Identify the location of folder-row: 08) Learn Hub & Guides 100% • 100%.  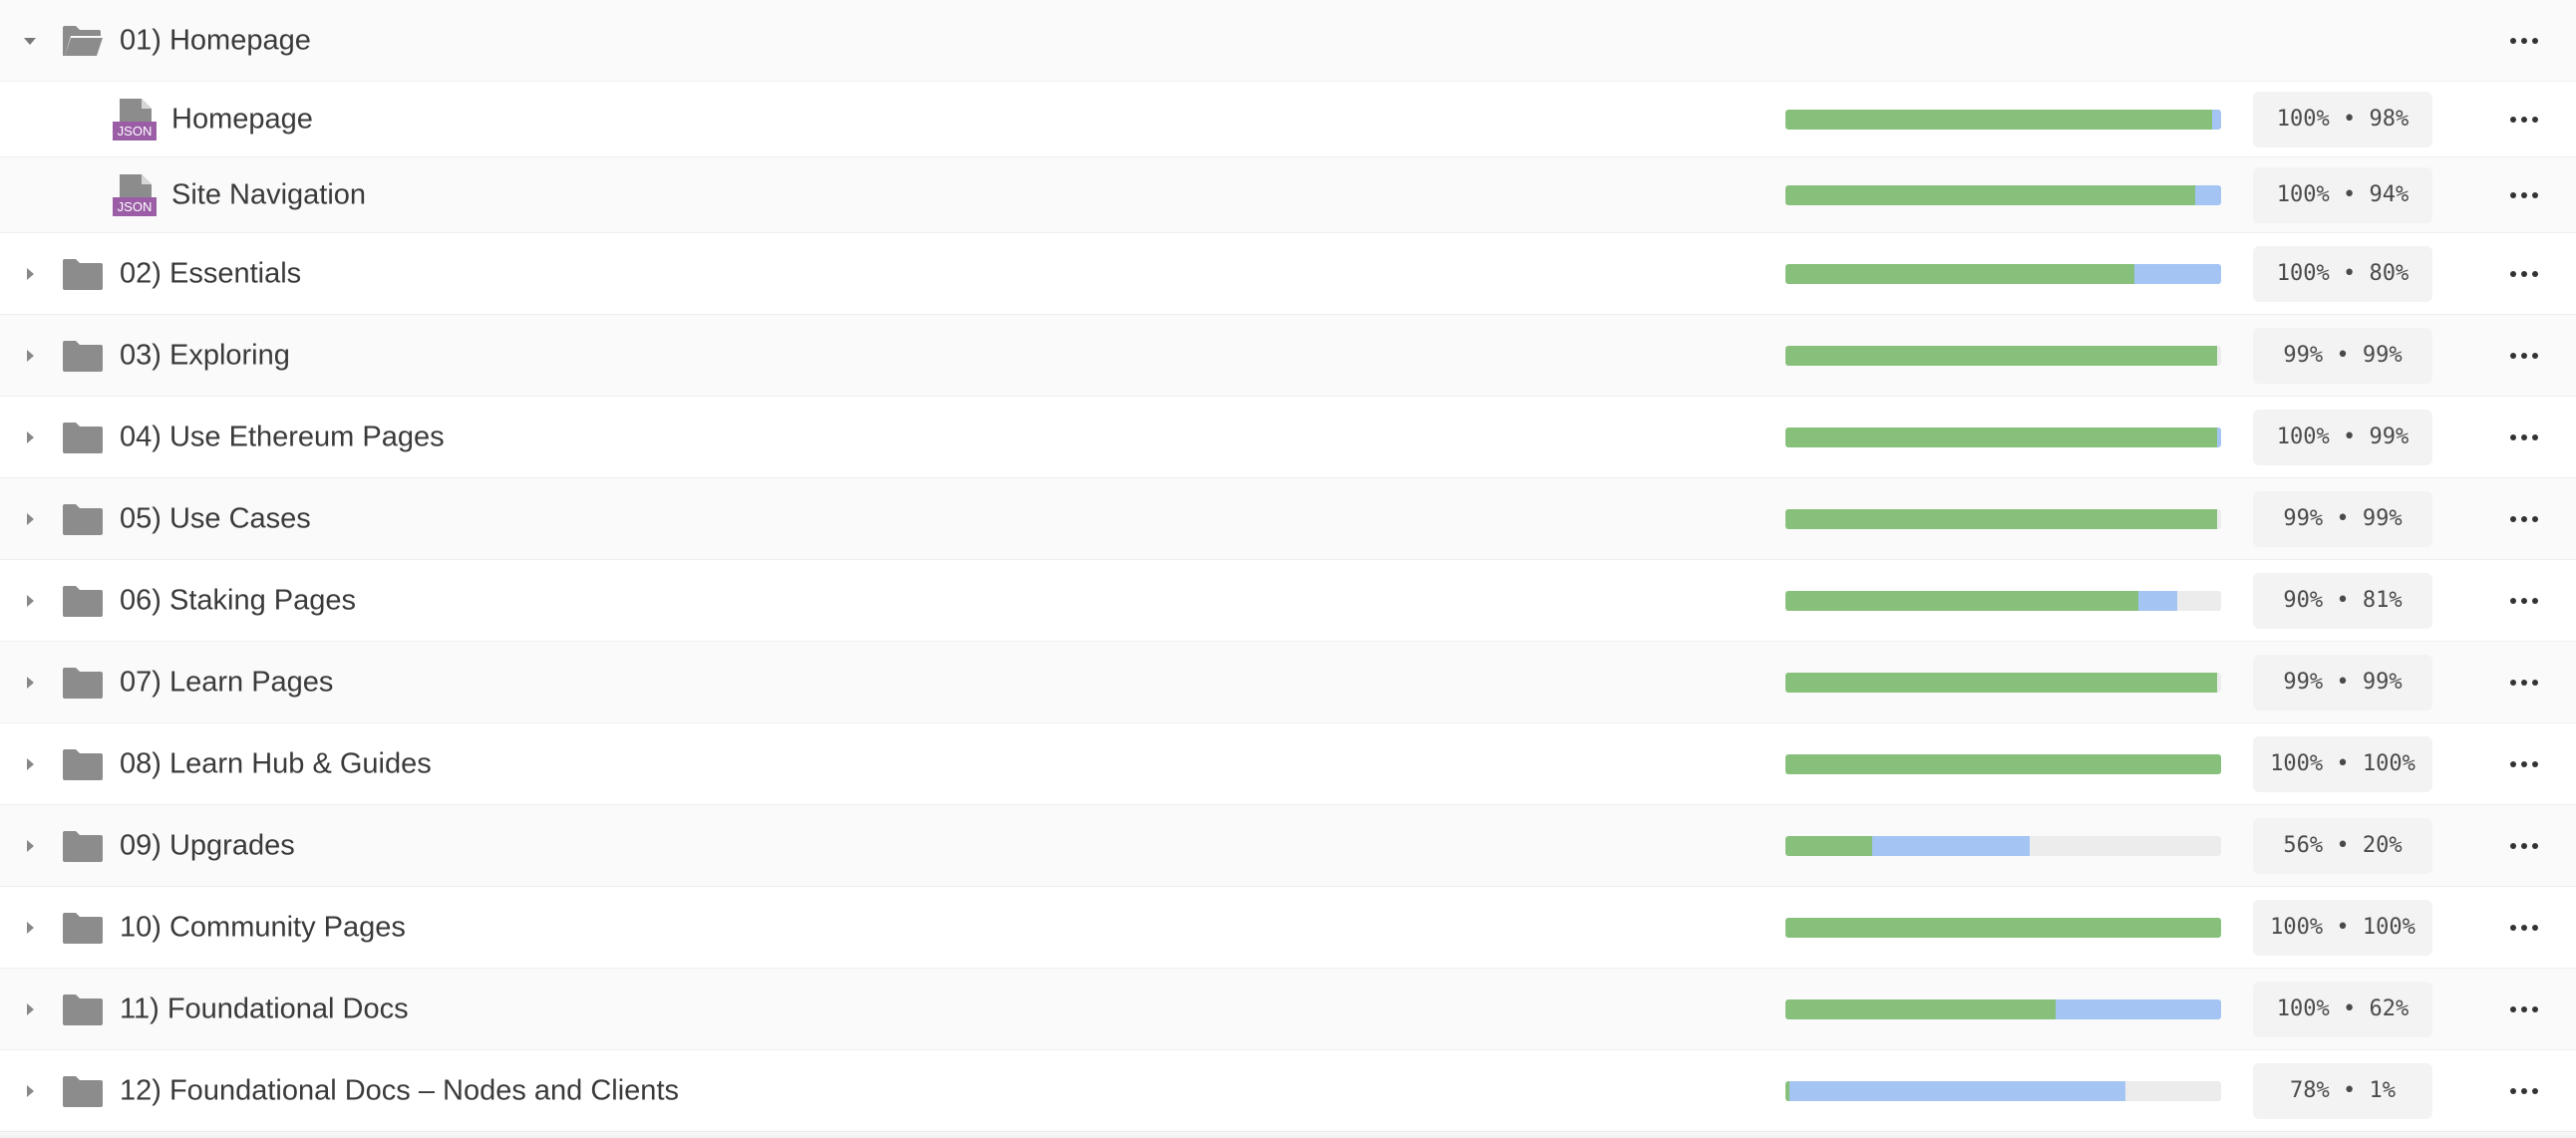
(1288, 764).